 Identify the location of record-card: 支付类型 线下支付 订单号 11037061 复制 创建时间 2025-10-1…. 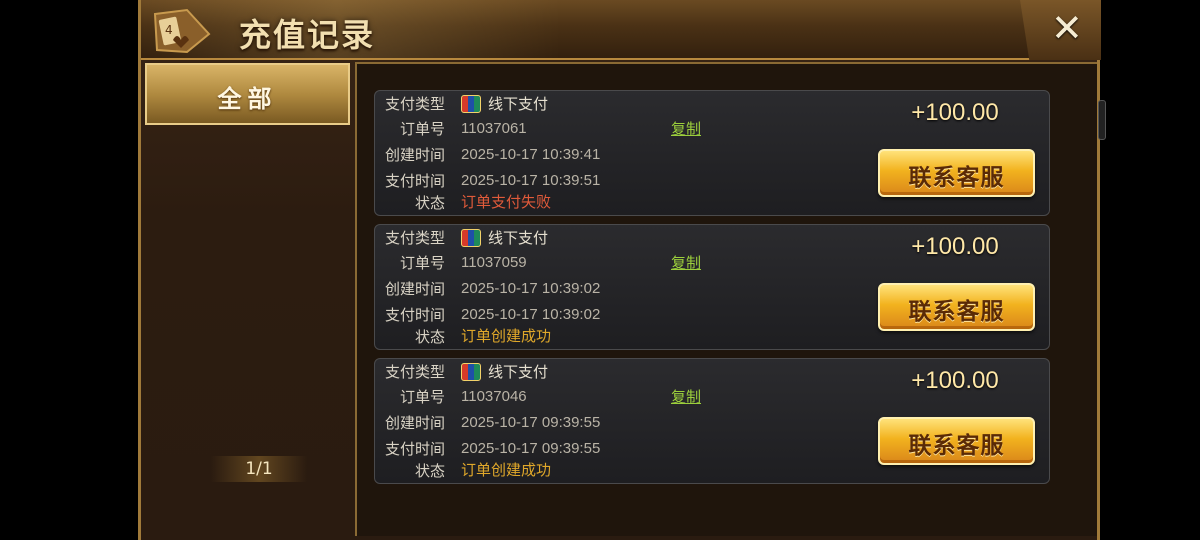
(712, 153).